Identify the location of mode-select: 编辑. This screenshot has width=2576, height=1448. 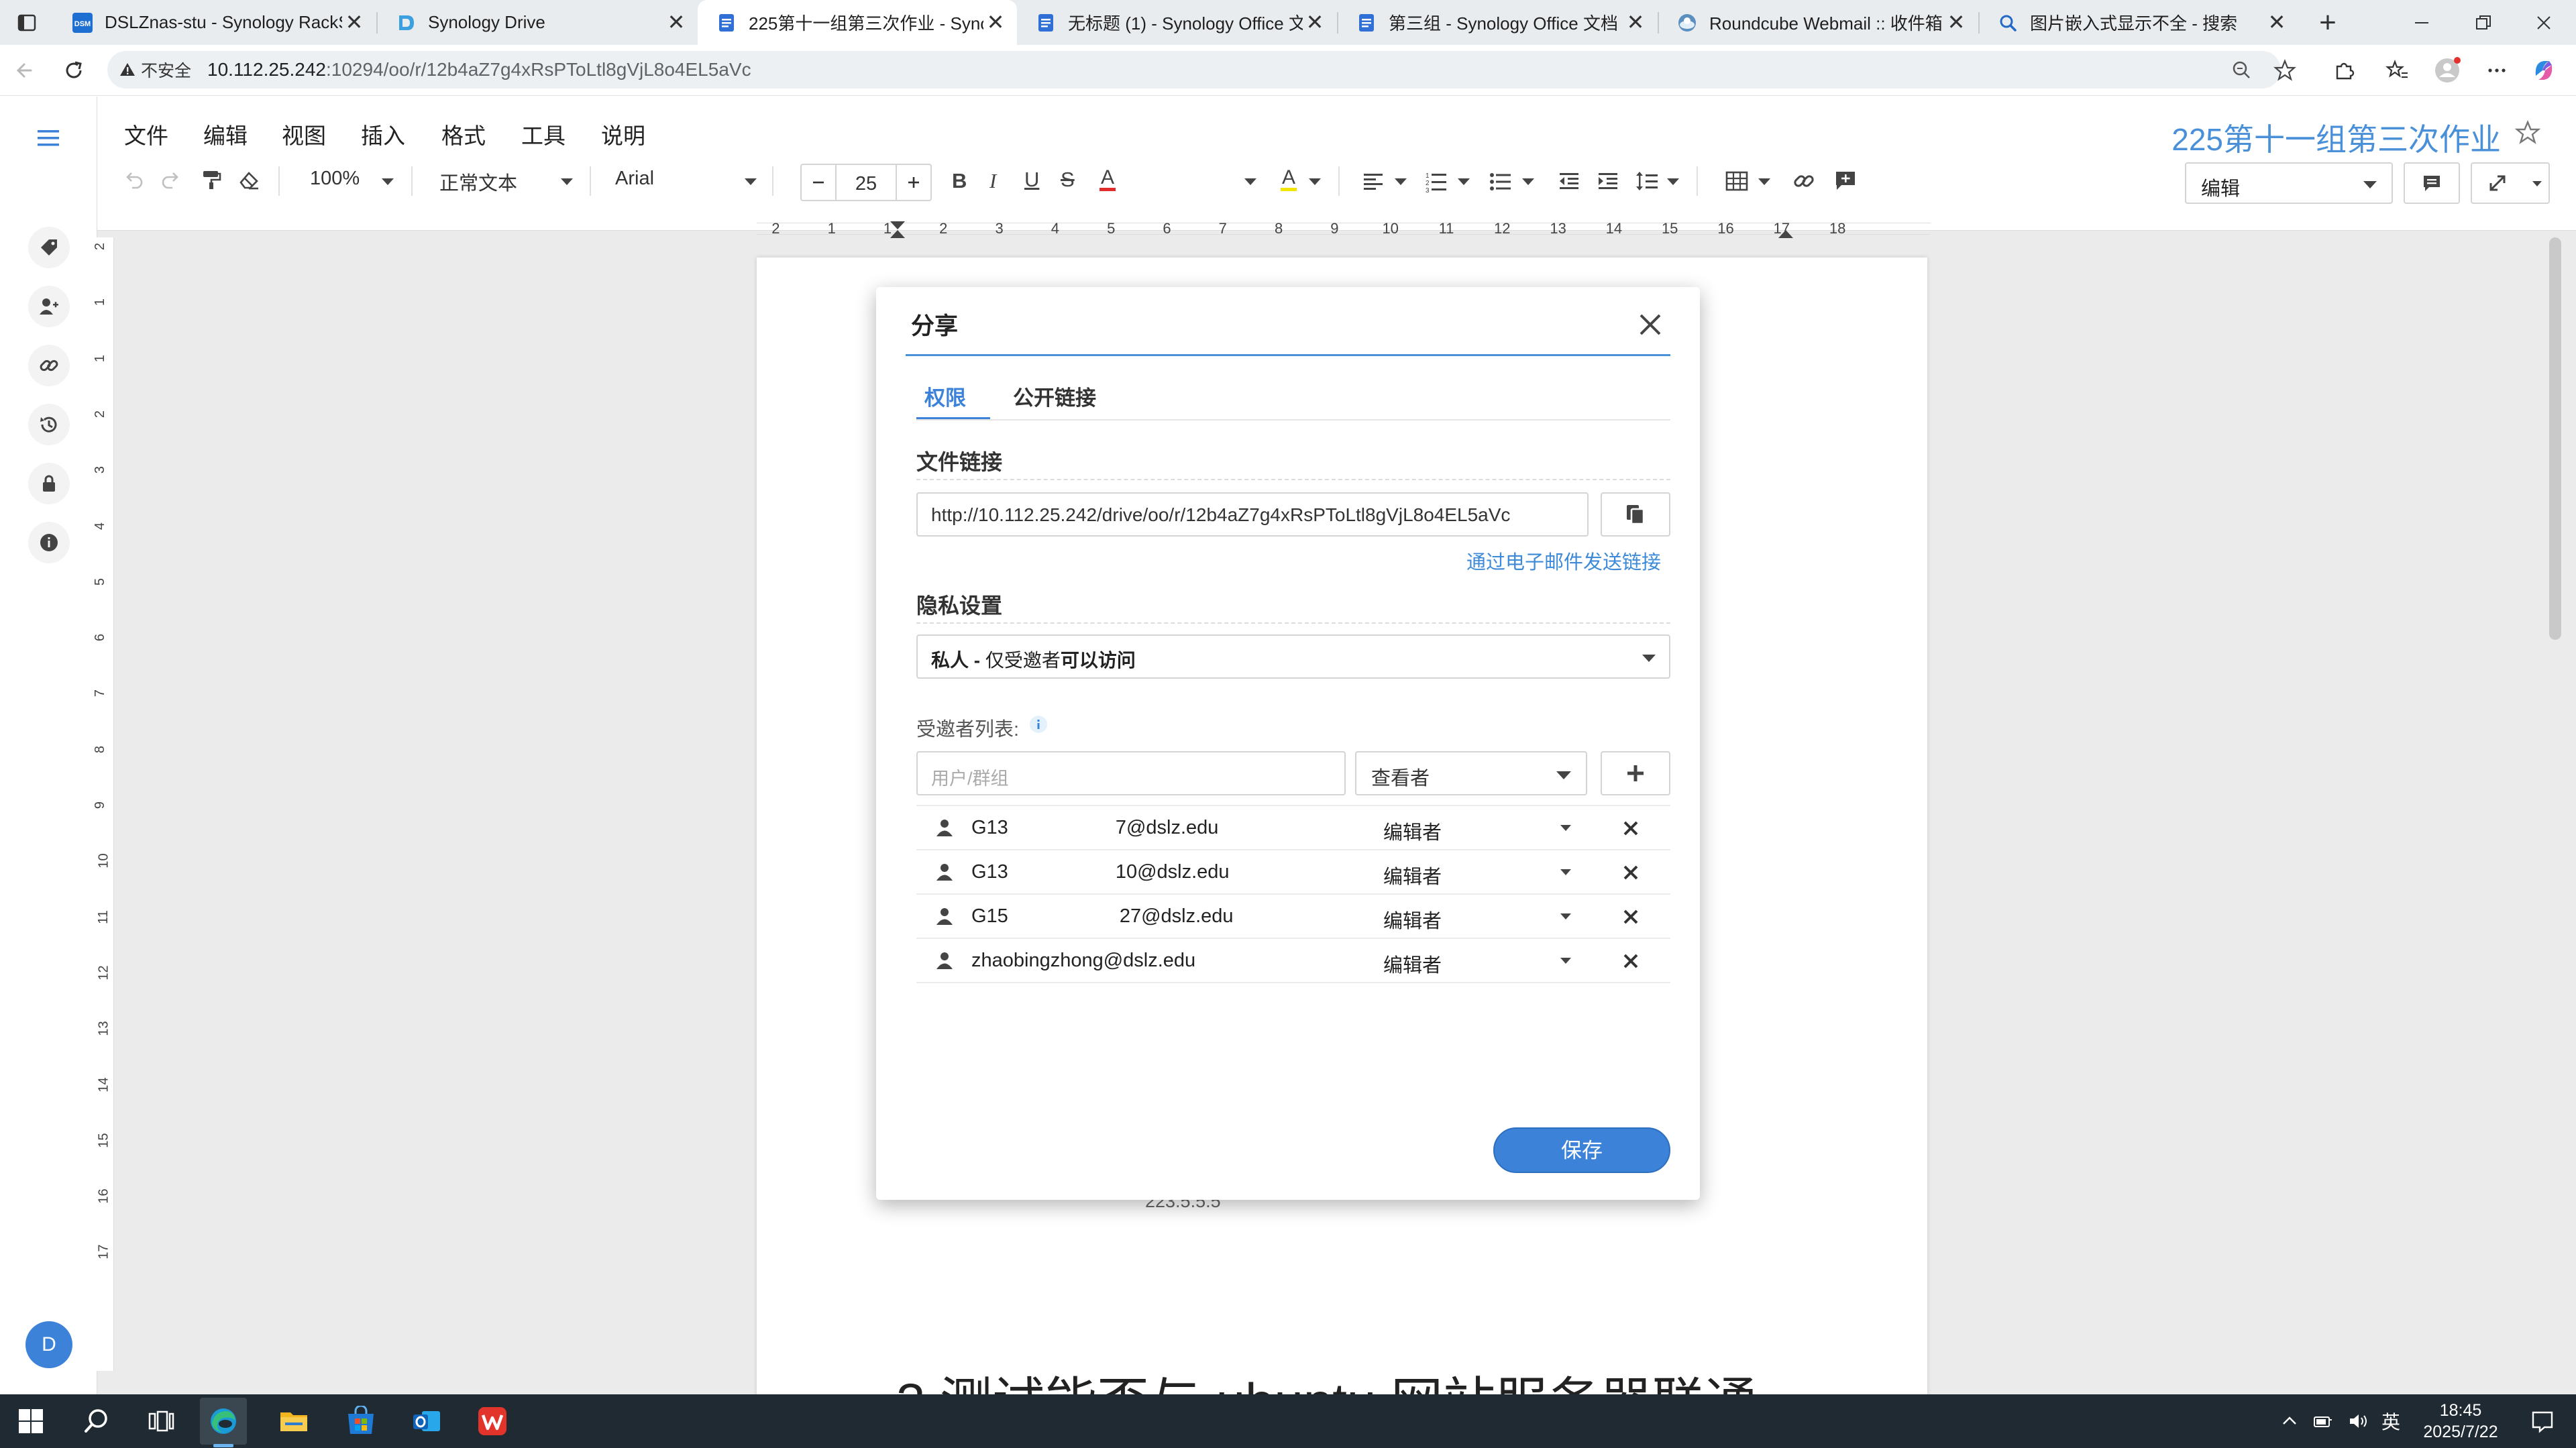
(2289, 183).